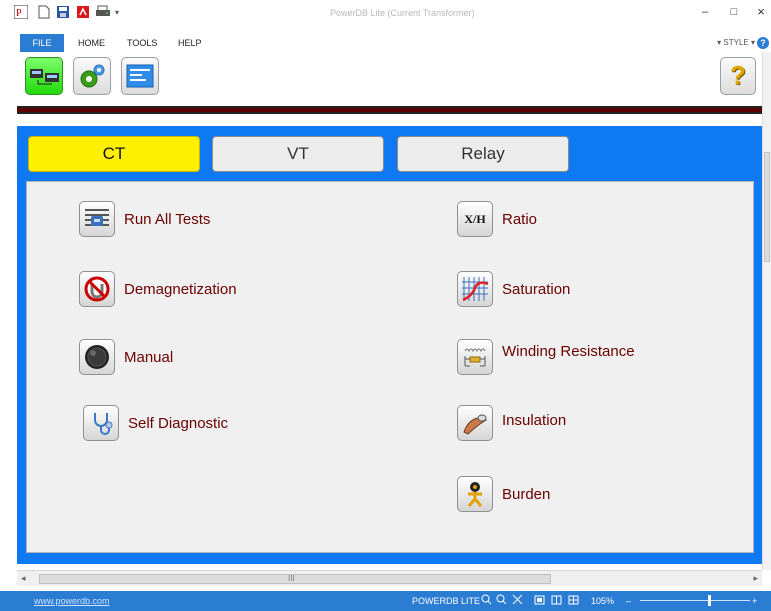 The height and width of the screenshot is (611, 771). I want to click on demagnetization-button: Demagnetization, so click(158, 289).